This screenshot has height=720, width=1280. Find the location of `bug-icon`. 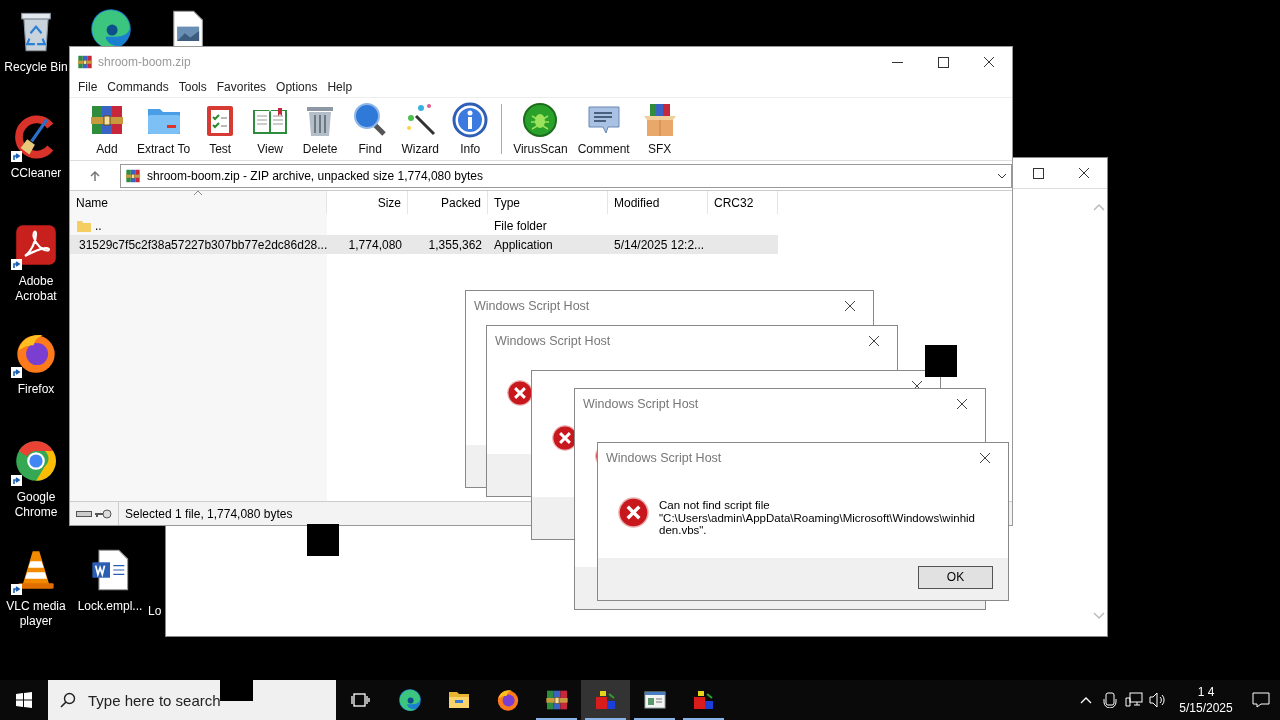

bug-icon is located at coordinates (540, 120).